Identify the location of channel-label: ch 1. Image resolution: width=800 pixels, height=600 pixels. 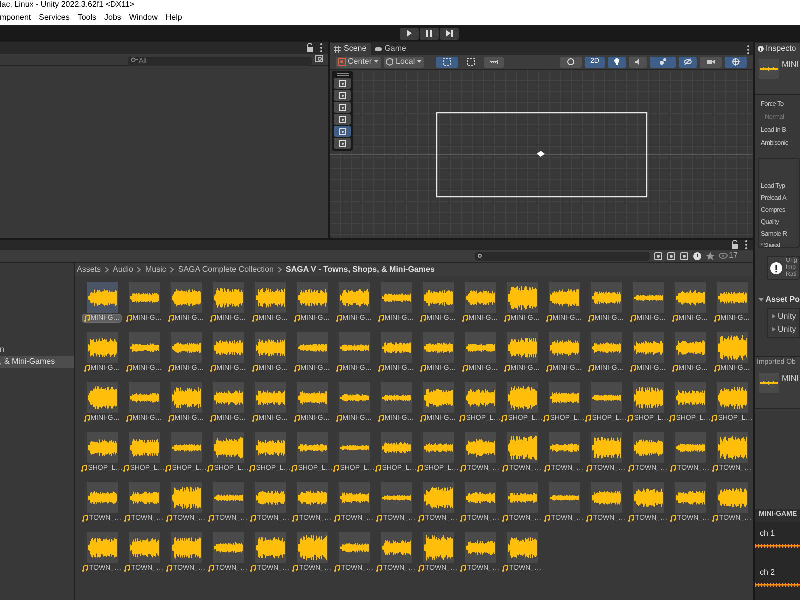
(767, 534).